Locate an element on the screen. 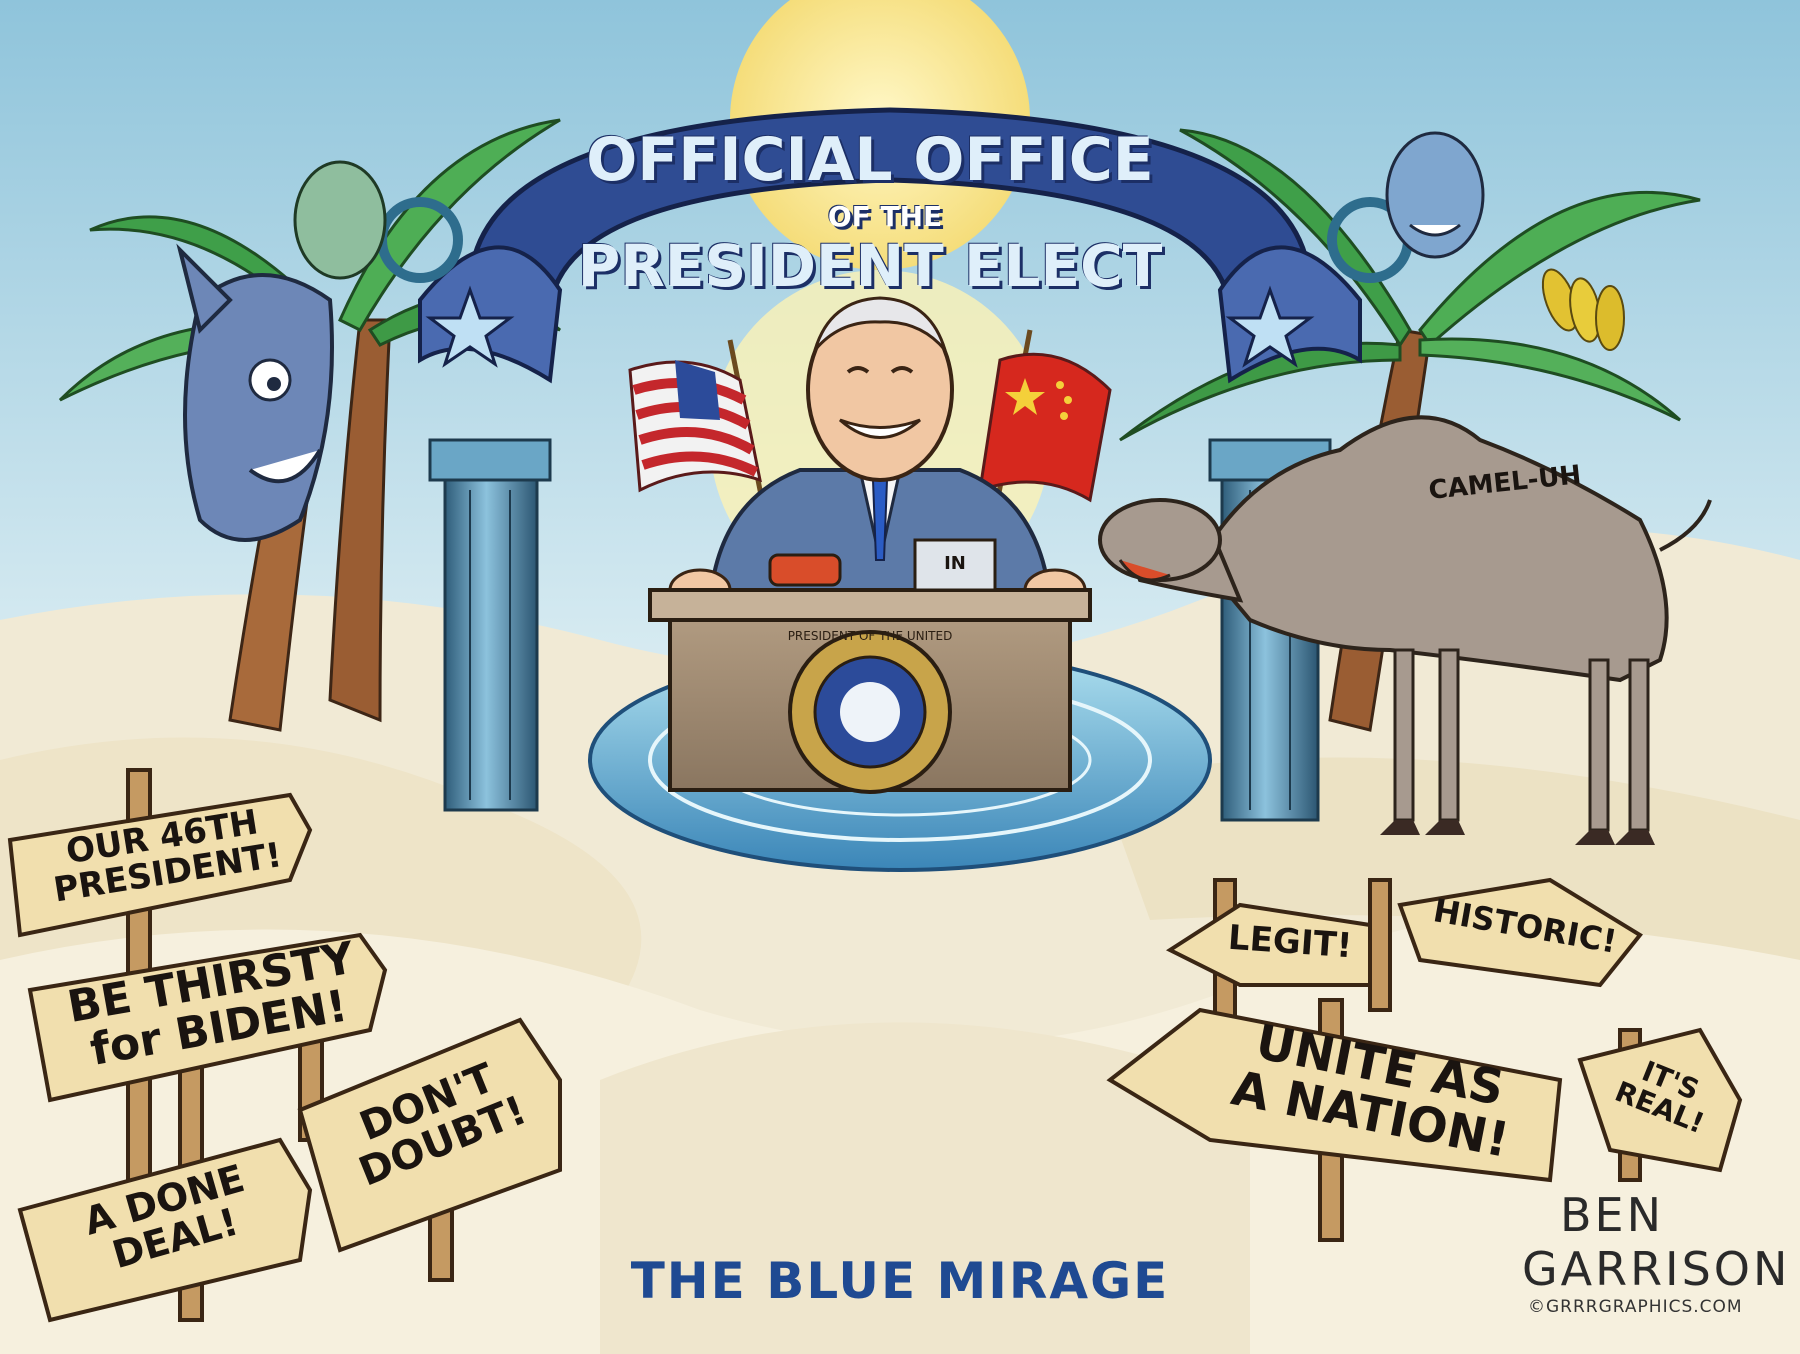 This screenshot has width=1800, height=1354. banner-line-3: PRESIDENT ELECT is located at coordinates (870, 266).